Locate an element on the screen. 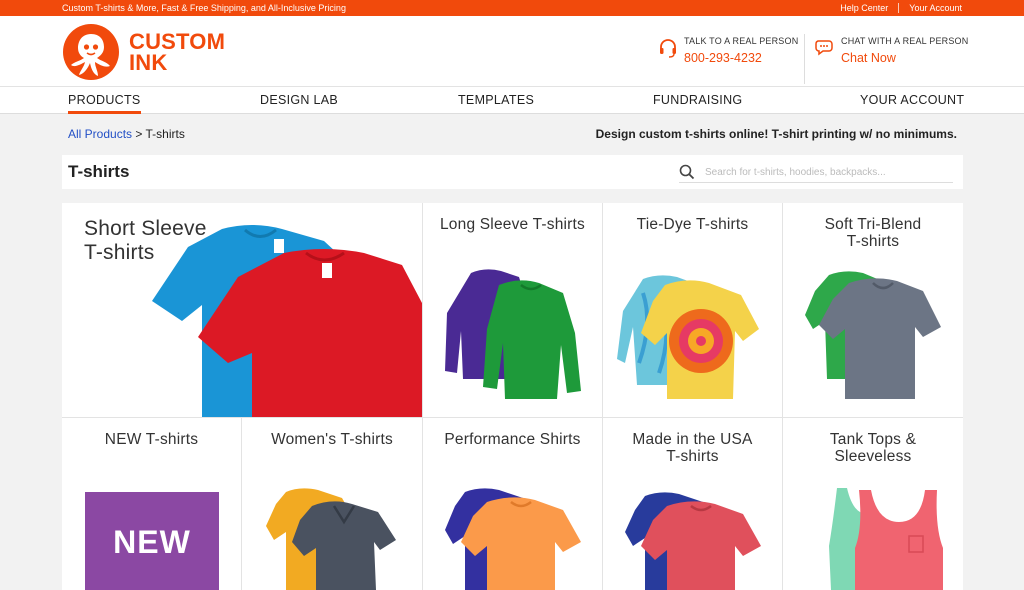 The width and height of the screenshot is (1024, 590). category-card-short-sleeve: Short Sleeve T-shirts is located at coordinates (242, 310).